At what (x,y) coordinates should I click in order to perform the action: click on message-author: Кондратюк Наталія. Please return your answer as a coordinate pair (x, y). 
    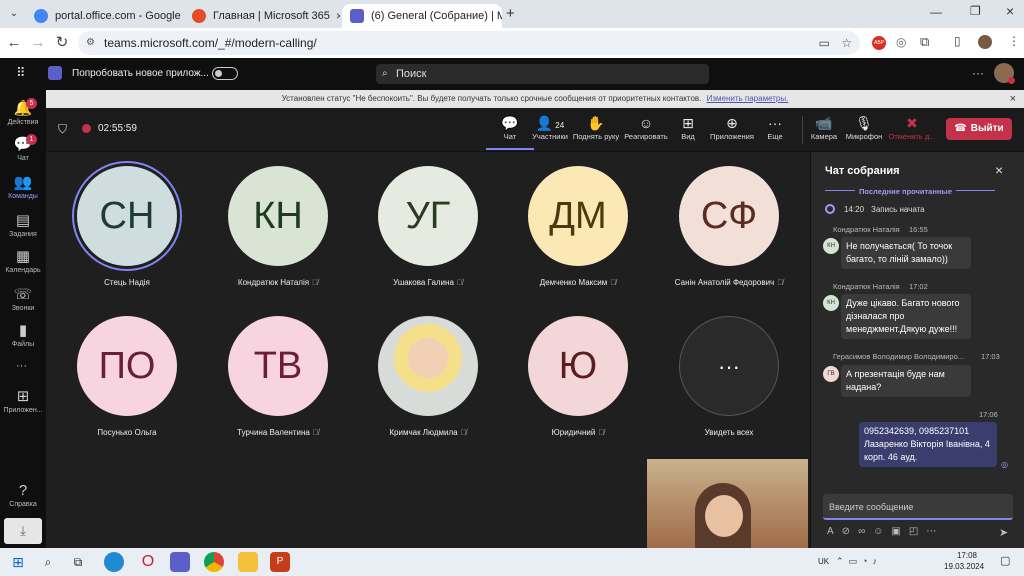
    Looking at the image, I should click on (866, 286).